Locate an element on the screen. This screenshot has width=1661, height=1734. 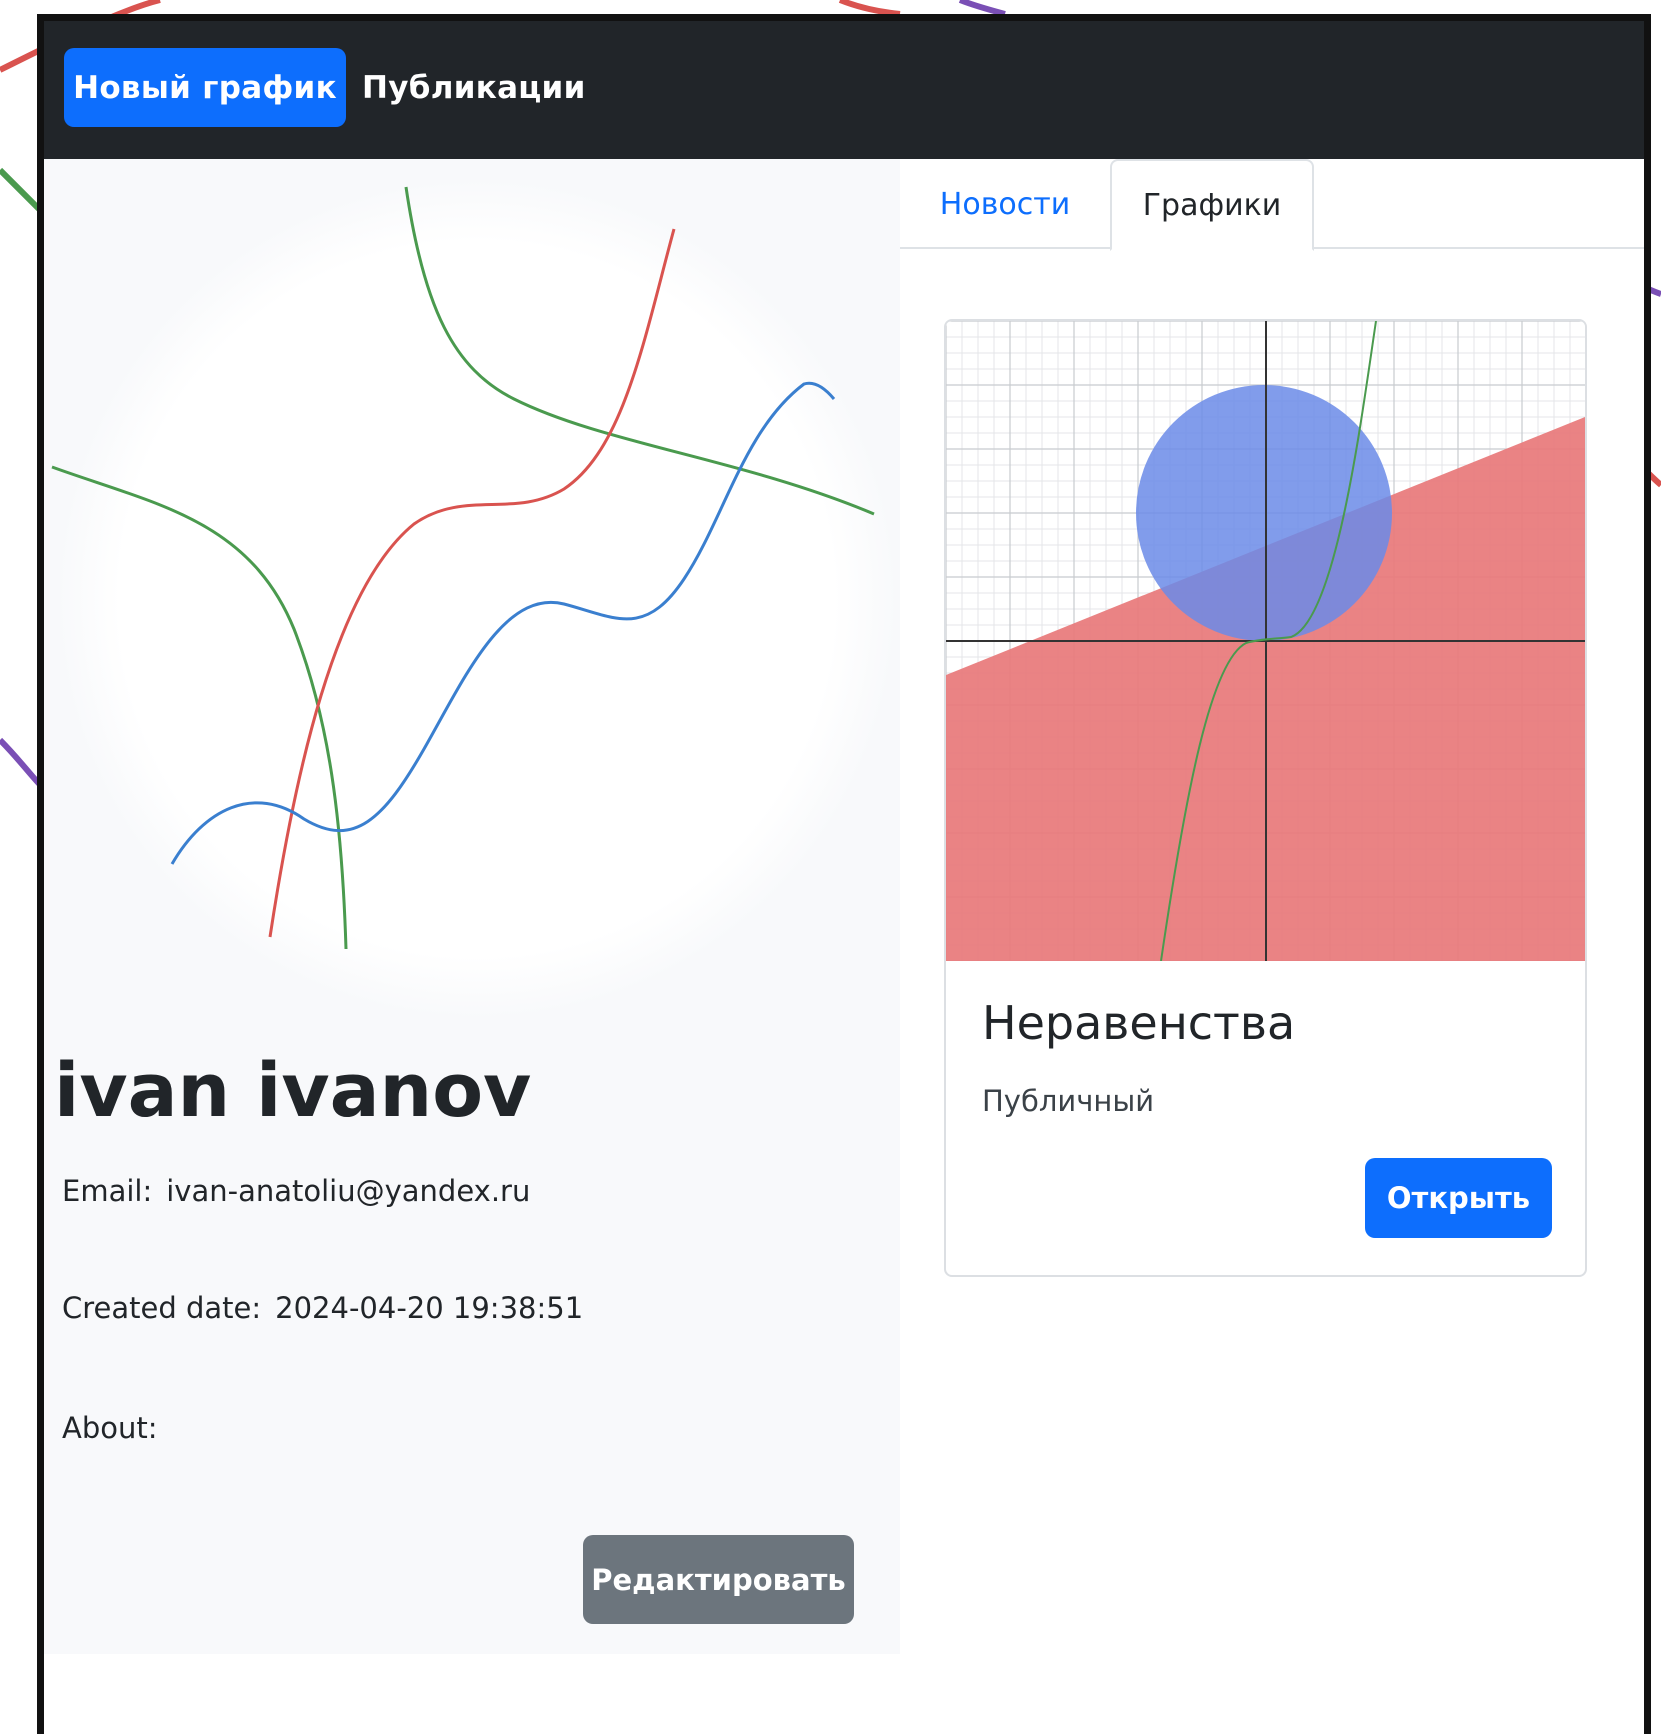
about-row: About: is located at coordinates (117, 1428).